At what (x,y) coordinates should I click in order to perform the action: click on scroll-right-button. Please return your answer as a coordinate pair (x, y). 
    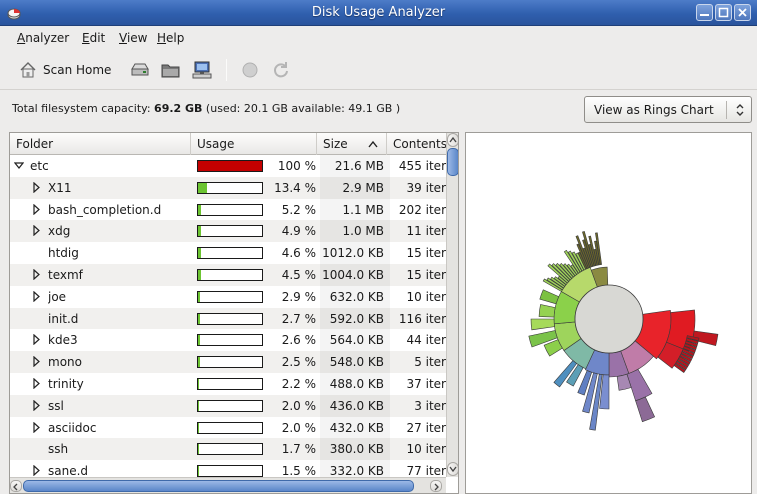
    Looking at the image, I should click on (436, 486).